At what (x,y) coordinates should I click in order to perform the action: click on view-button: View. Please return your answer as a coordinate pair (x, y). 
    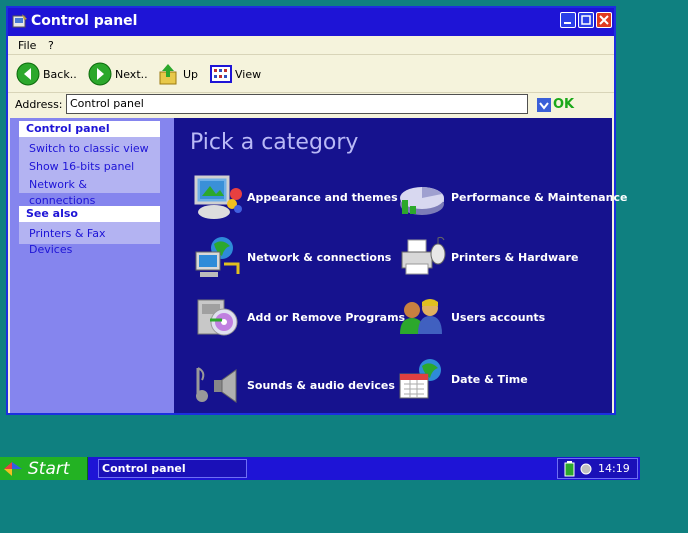
    Looking at the image, I should click on (235, 74).